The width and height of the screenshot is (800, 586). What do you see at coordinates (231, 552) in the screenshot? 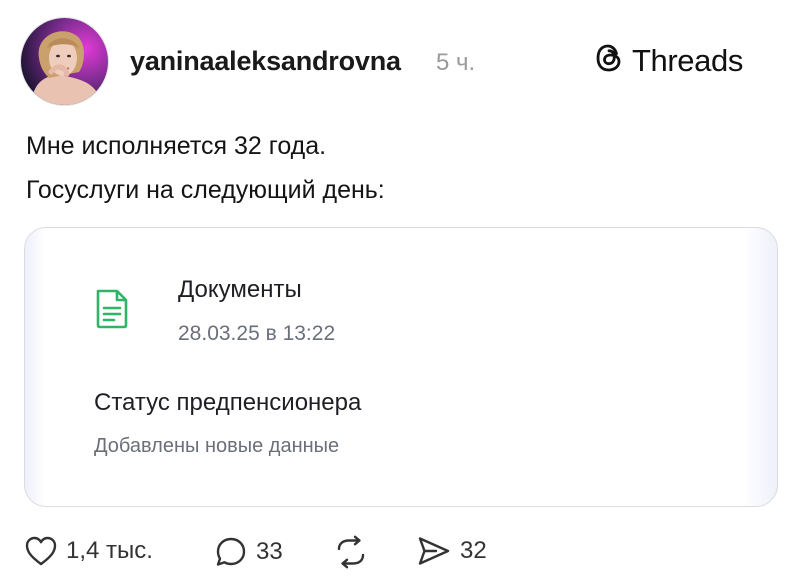
I see `comment-icon` at bounding box center [231, 552].